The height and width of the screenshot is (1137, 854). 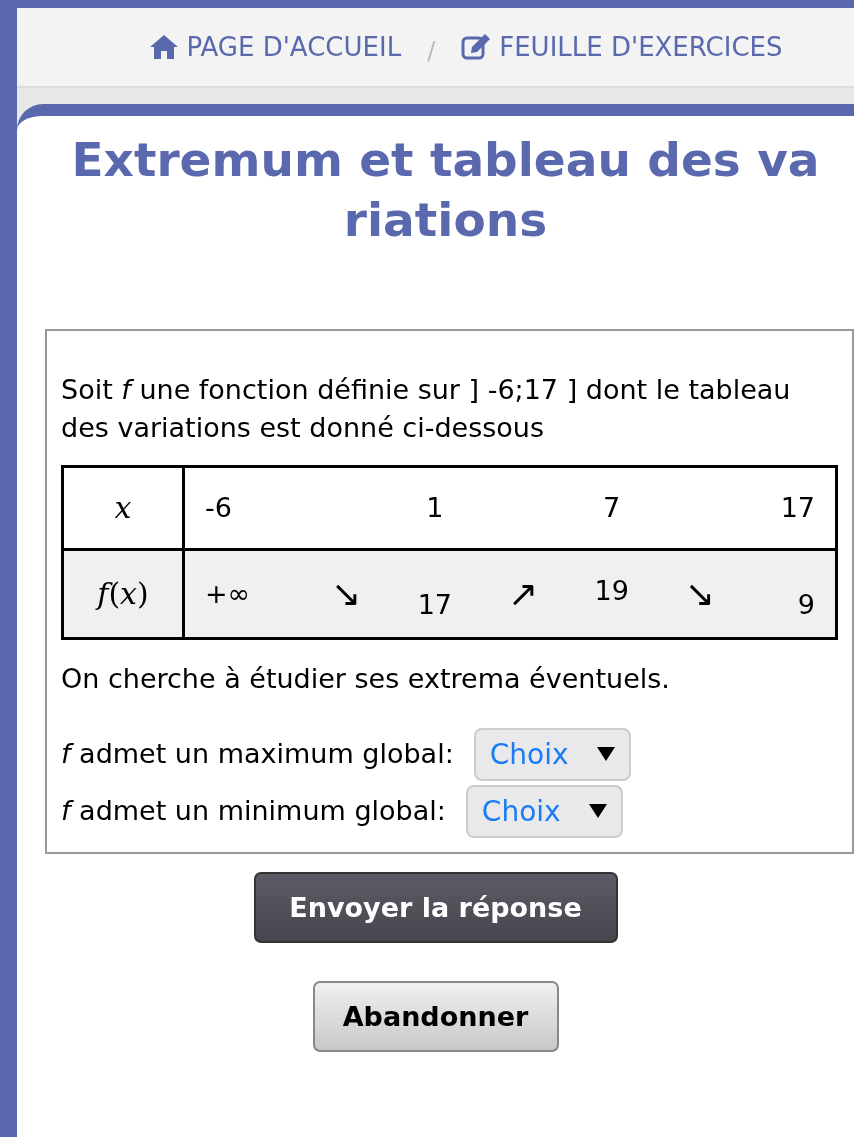 I want to click on table-cell-text: 7, so click(x=612, y=508).